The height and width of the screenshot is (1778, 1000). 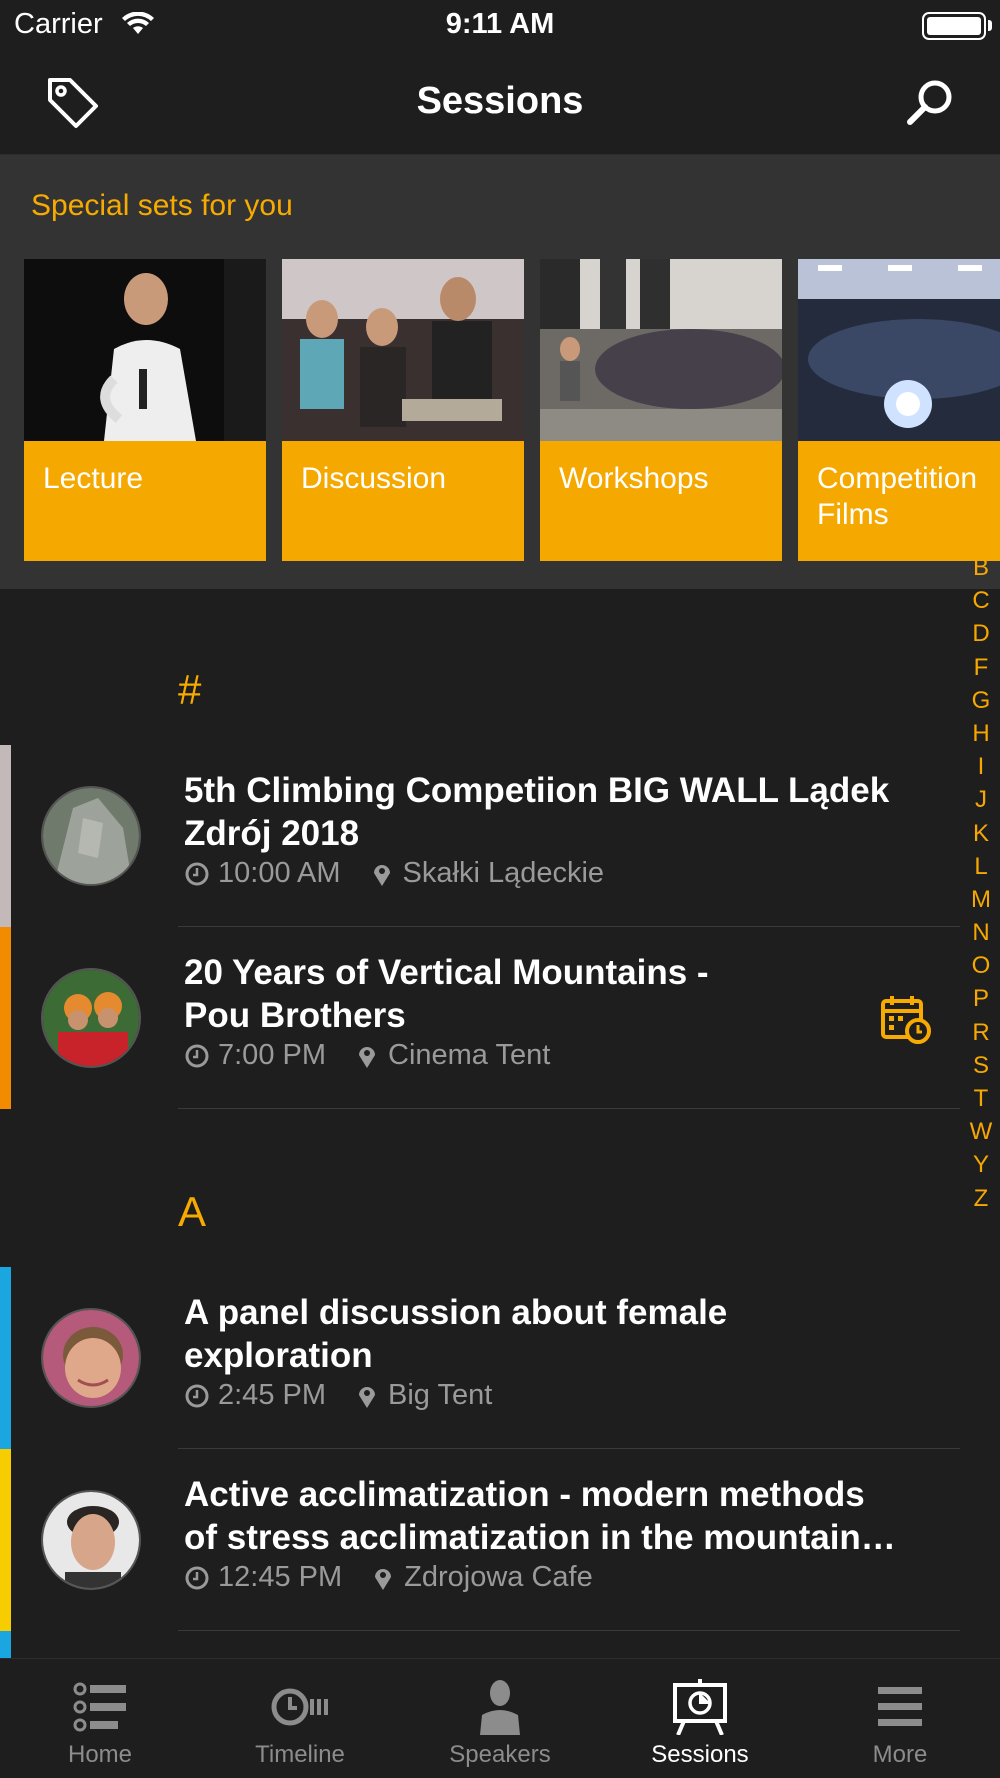 What do you see at coordinates (981, 567) in the screenshot?
I see `index-letter: B` at bounding box center [981, 567].